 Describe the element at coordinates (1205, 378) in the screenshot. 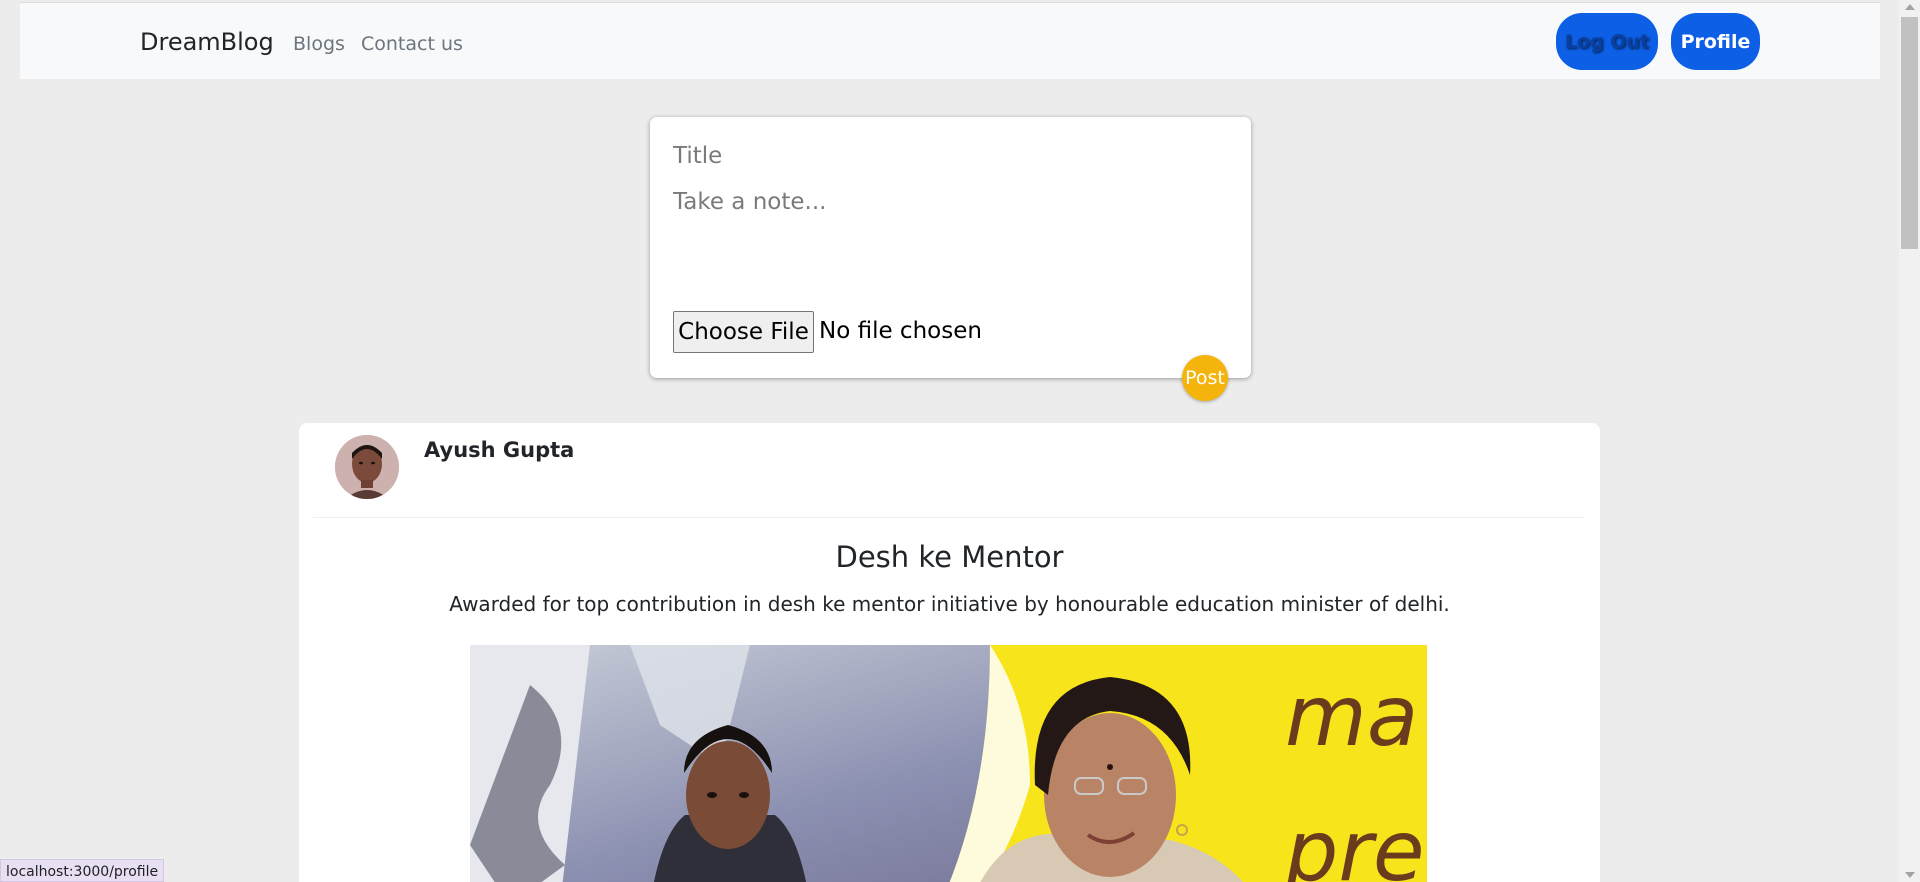

I see `post-button: Post` at that location.